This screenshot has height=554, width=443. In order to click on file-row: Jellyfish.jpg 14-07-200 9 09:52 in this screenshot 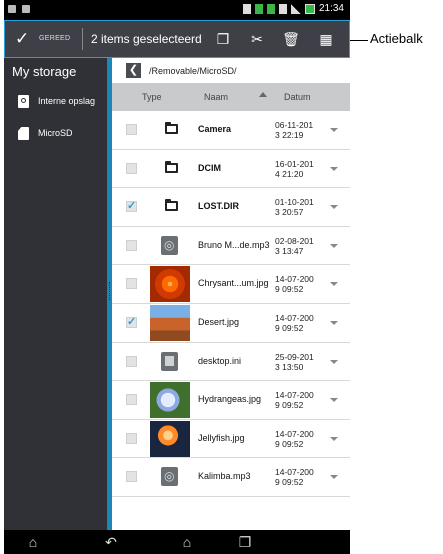, I will do `click(231, 439)`.